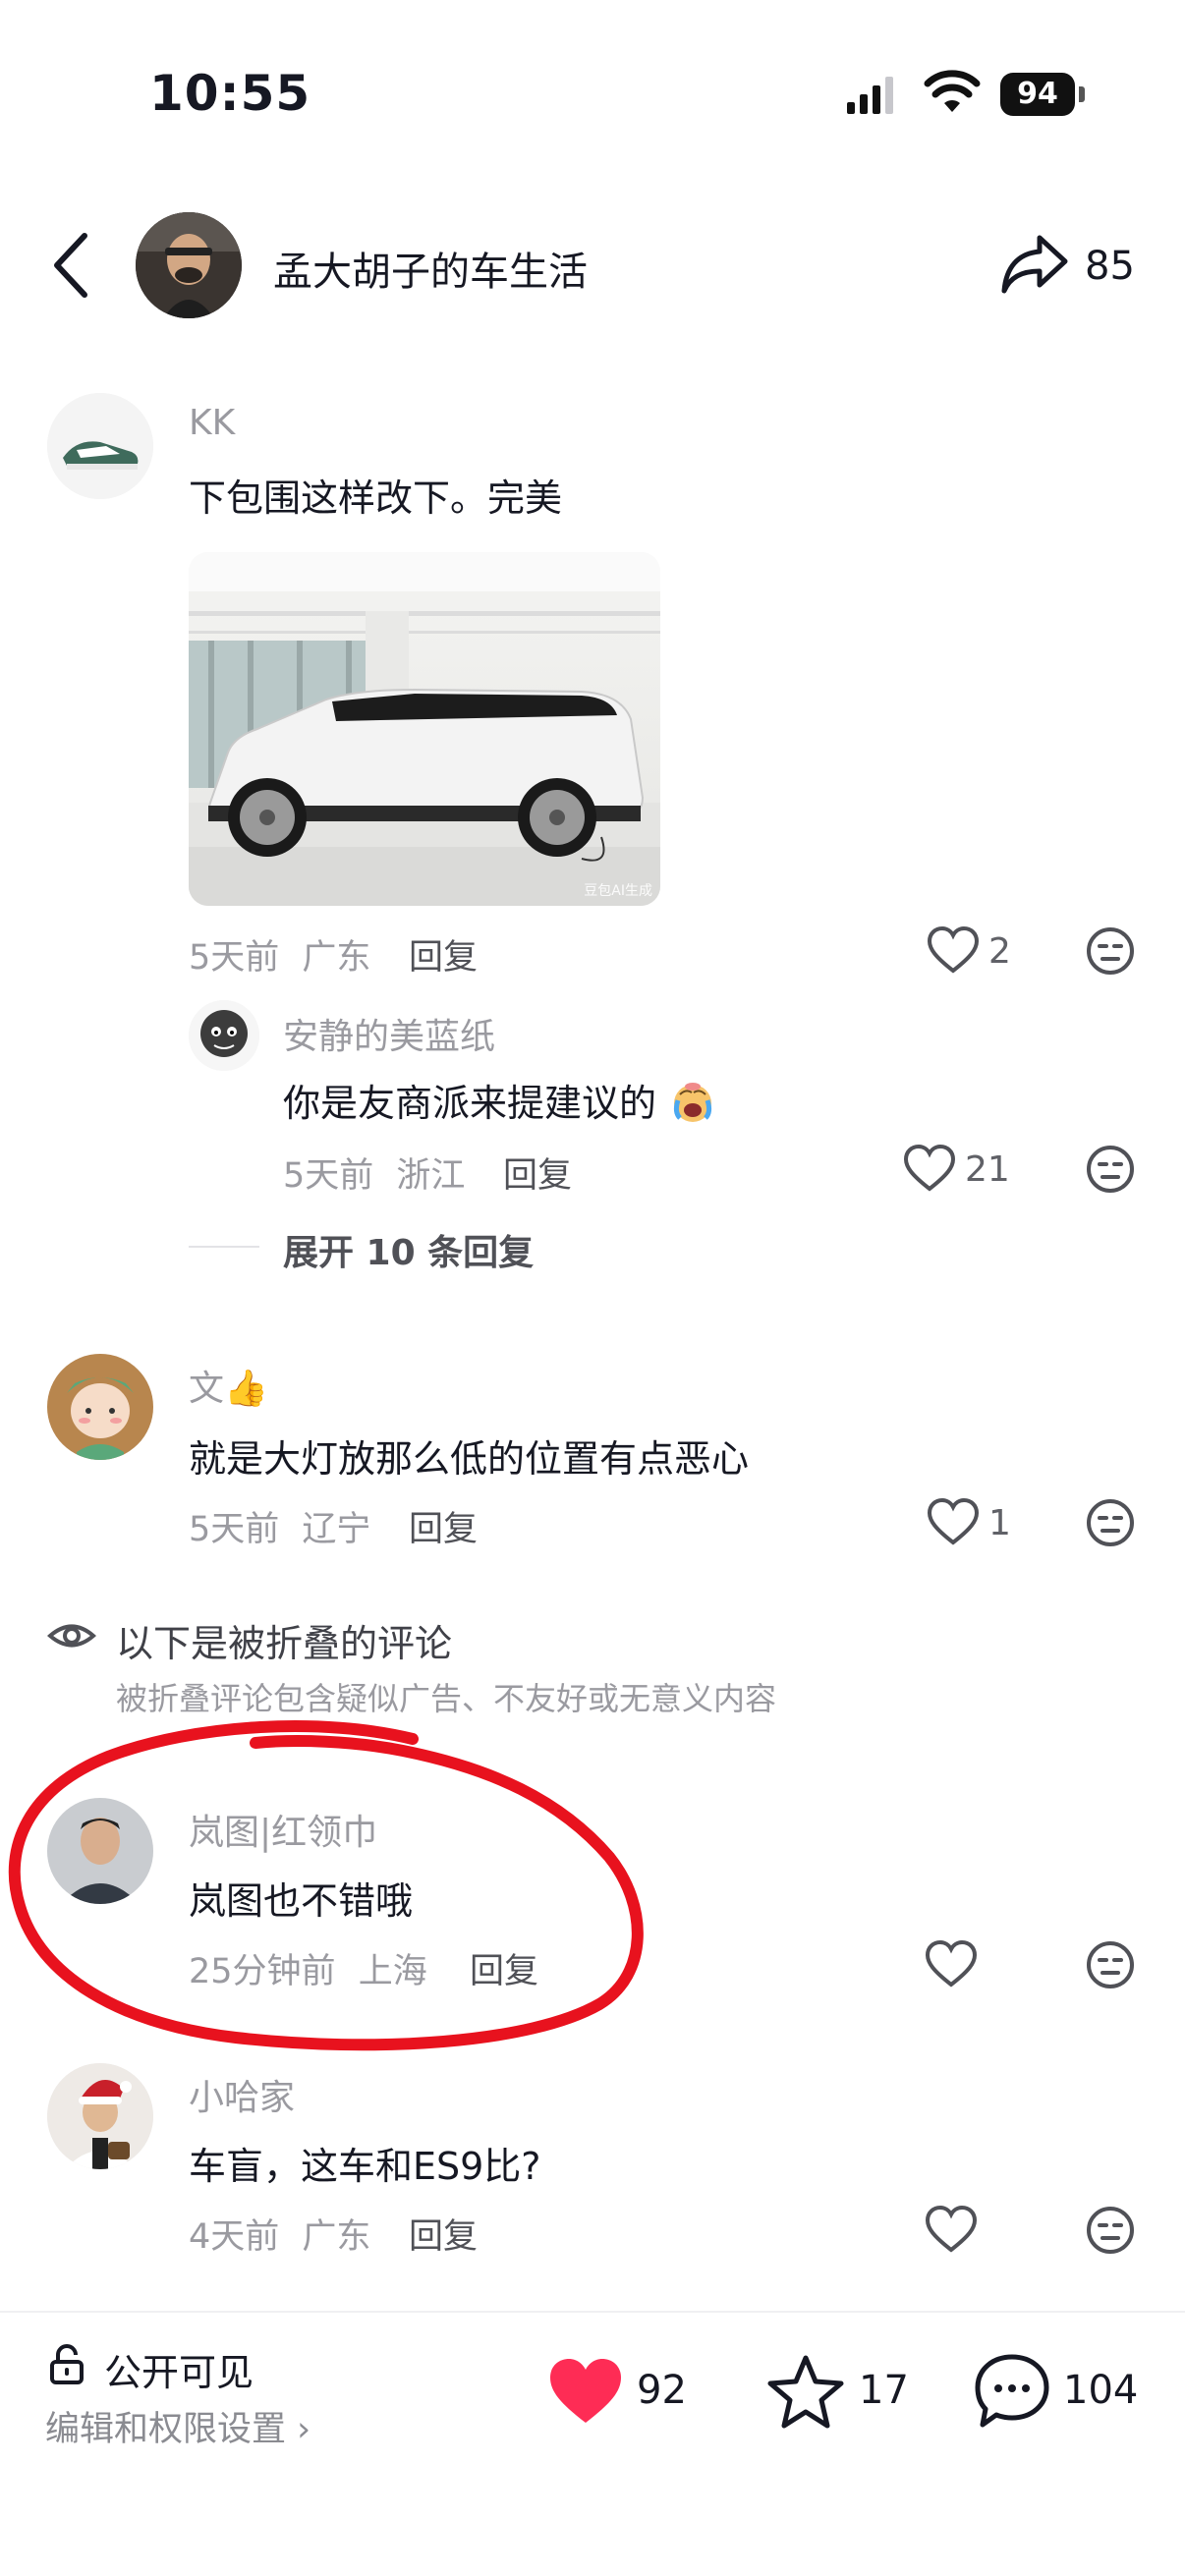 This screenshot has height=2576, width=1185. I want to click on comment-meta: 5天前 广东, so click(280, 954).